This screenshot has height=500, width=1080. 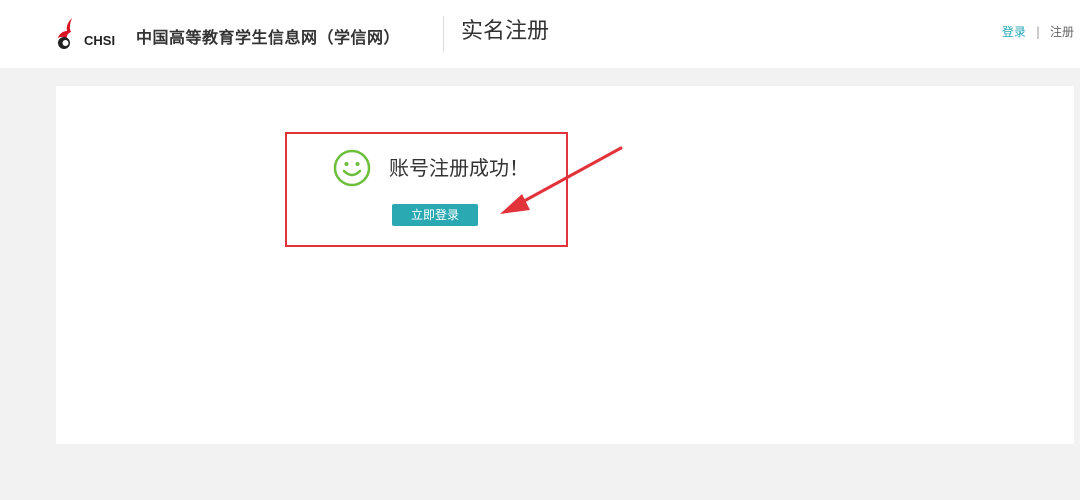 I want to click on page-header: CHSI 中国高等教育学生信息网（学信网） 实名注册 登录 | 注册, so click(x=540, y=34).